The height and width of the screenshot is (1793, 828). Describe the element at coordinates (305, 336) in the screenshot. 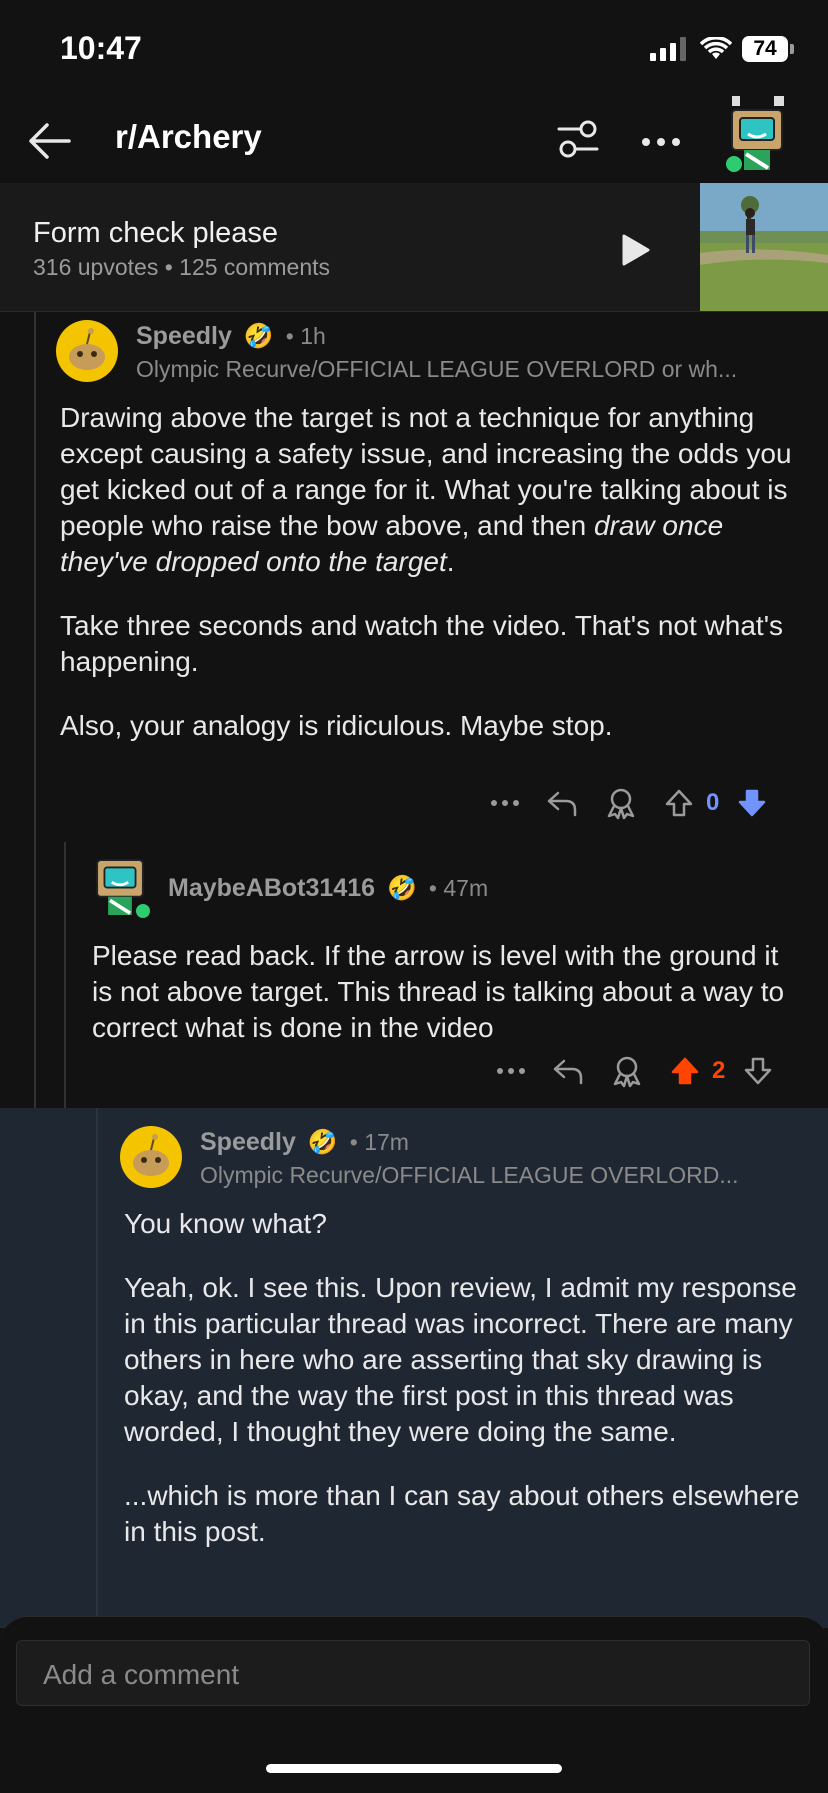

I see `comment-time: • 1h` at that location.